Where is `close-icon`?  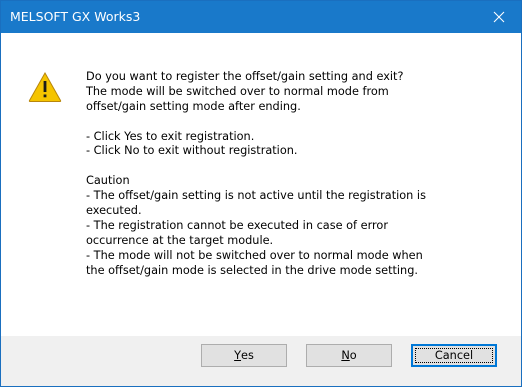
close-icon is located at coordinates (499, 17).